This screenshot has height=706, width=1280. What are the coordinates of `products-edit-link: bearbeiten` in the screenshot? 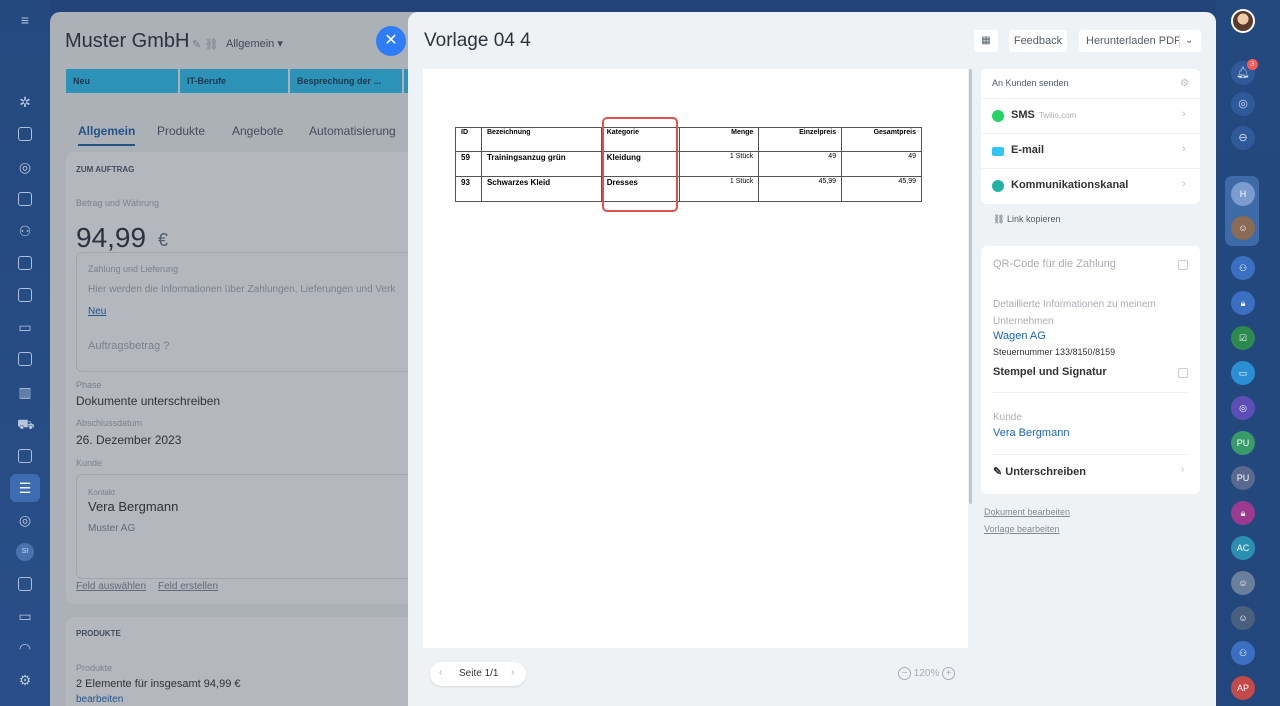 It's located at (99, 699).